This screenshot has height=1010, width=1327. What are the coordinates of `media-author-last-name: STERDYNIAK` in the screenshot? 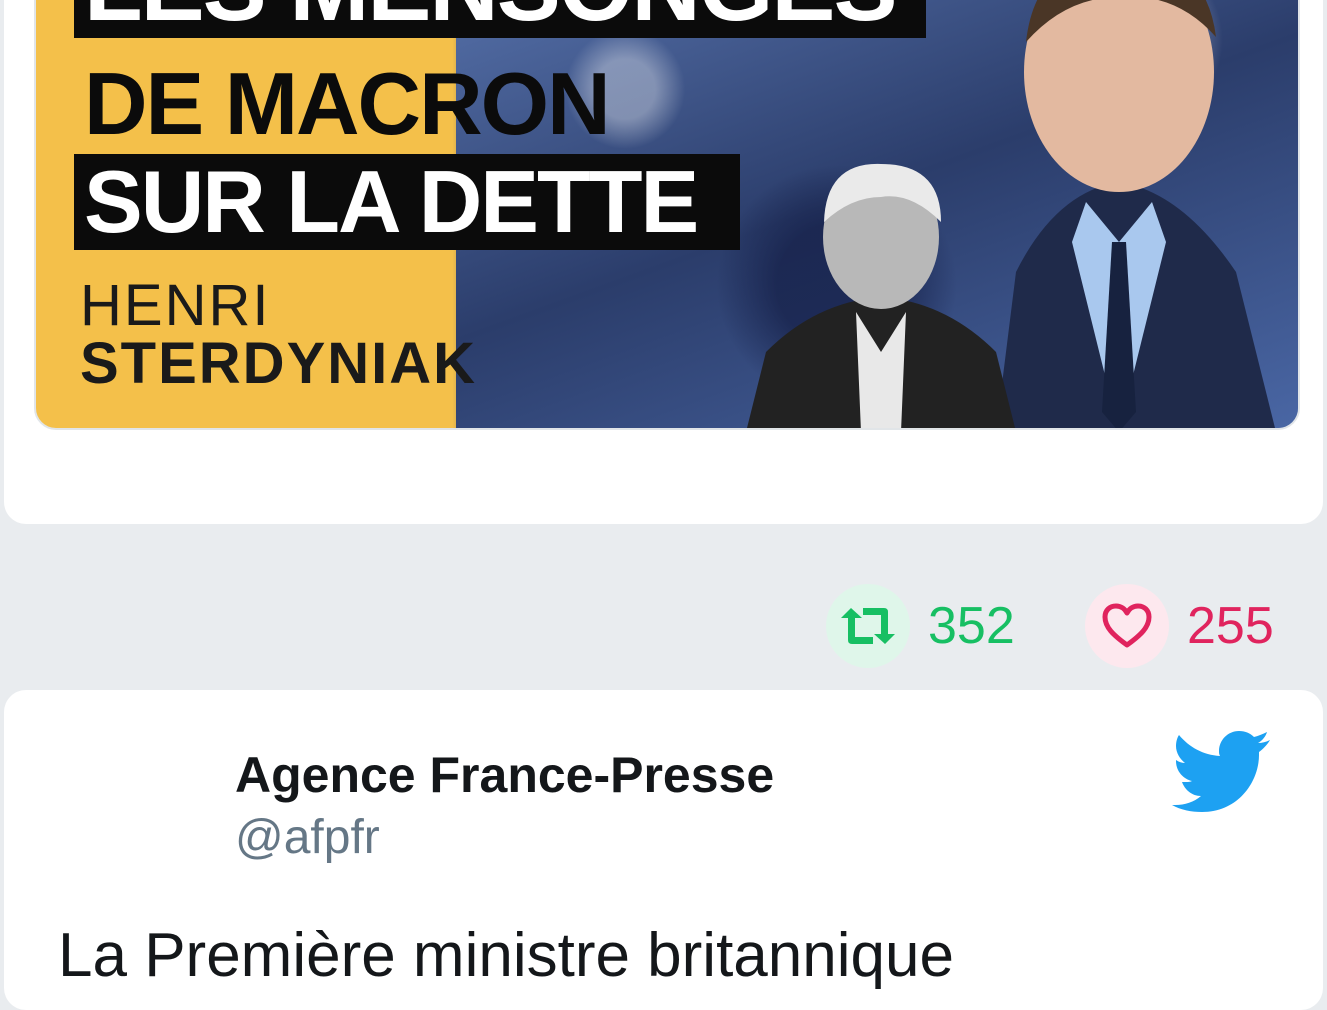 It's located at (279, 363).